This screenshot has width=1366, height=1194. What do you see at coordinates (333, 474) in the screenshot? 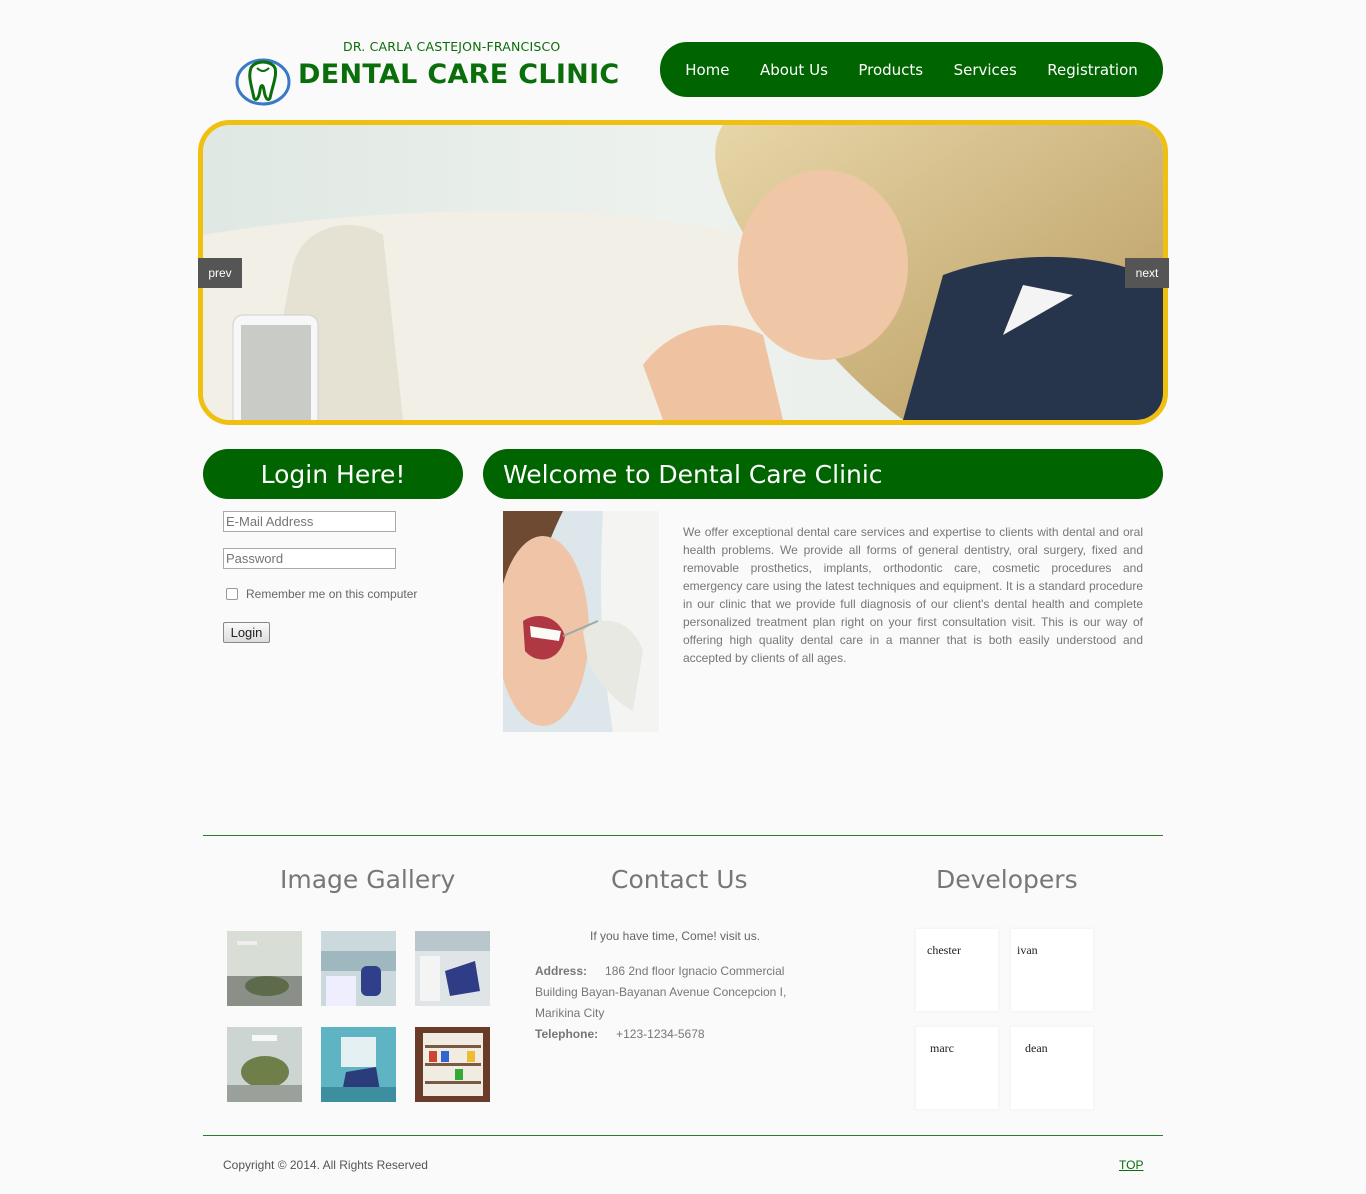
I see `login-title: Login Here!` at bounding box center [333, 474].